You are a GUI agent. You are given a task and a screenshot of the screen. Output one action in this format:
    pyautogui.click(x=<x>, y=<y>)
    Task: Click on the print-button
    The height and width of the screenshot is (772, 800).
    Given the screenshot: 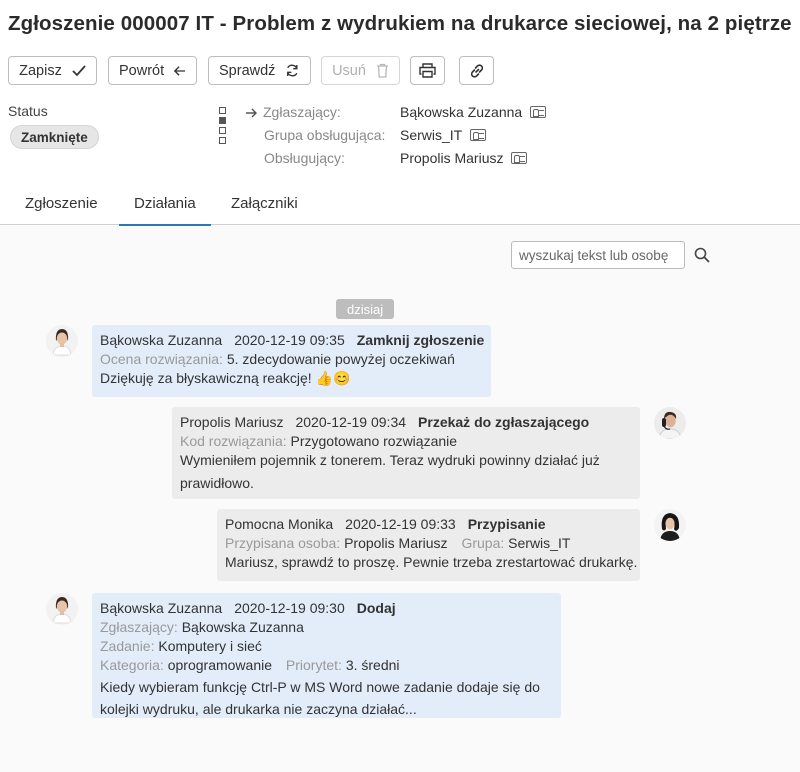 What is the action you would take?
    pyautogui.click(x=427, y=70)
    